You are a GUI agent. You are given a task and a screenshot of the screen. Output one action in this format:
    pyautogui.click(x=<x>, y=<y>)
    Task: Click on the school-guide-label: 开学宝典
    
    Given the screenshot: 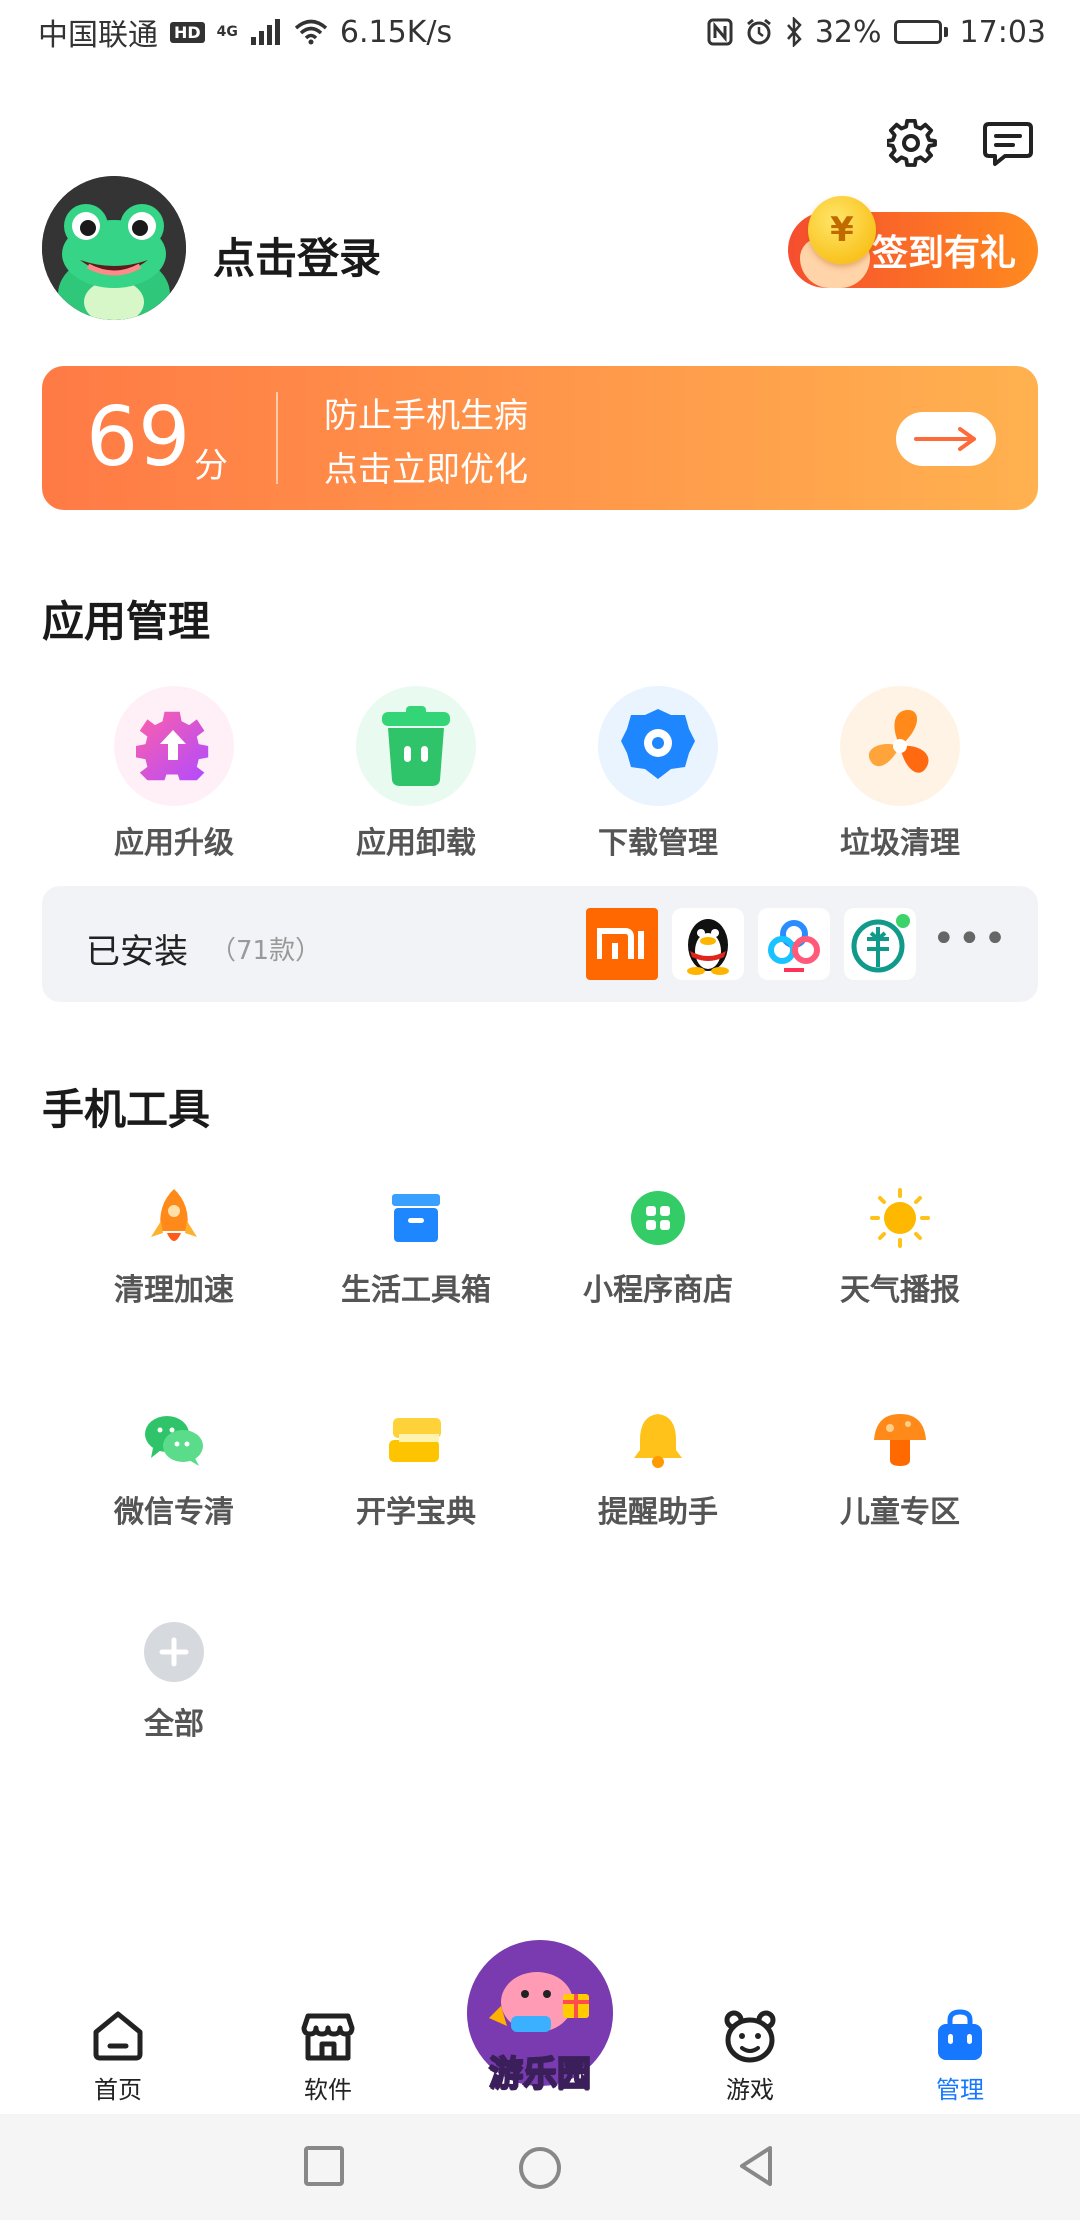 What is the action you would take?
    pyautogui.click(x=416, y=1512)
    